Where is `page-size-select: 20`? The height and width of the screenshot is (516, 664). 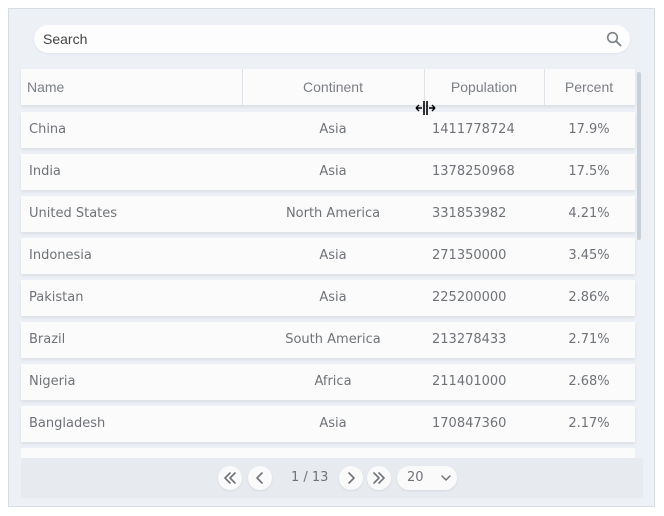
page-size-select: 20 is located at coordinates (427, 478).